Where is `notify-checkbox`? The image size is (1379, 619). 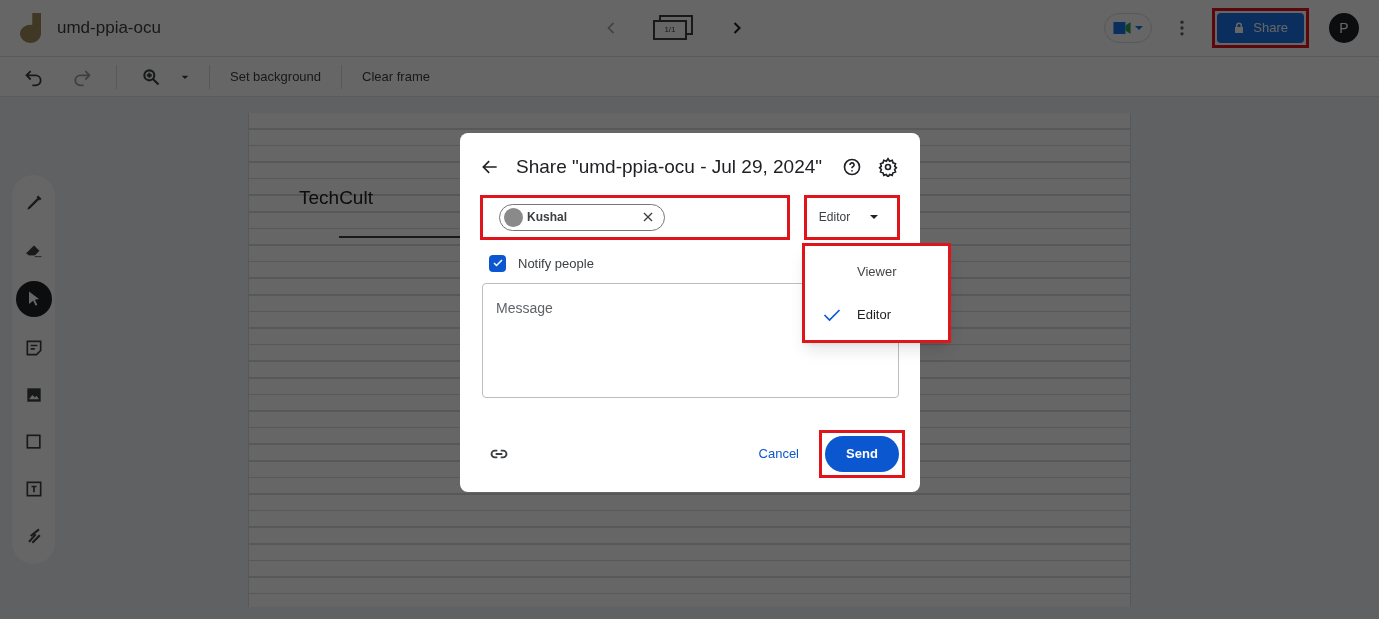
notify-checkbox is located at coordinates (497, 263).